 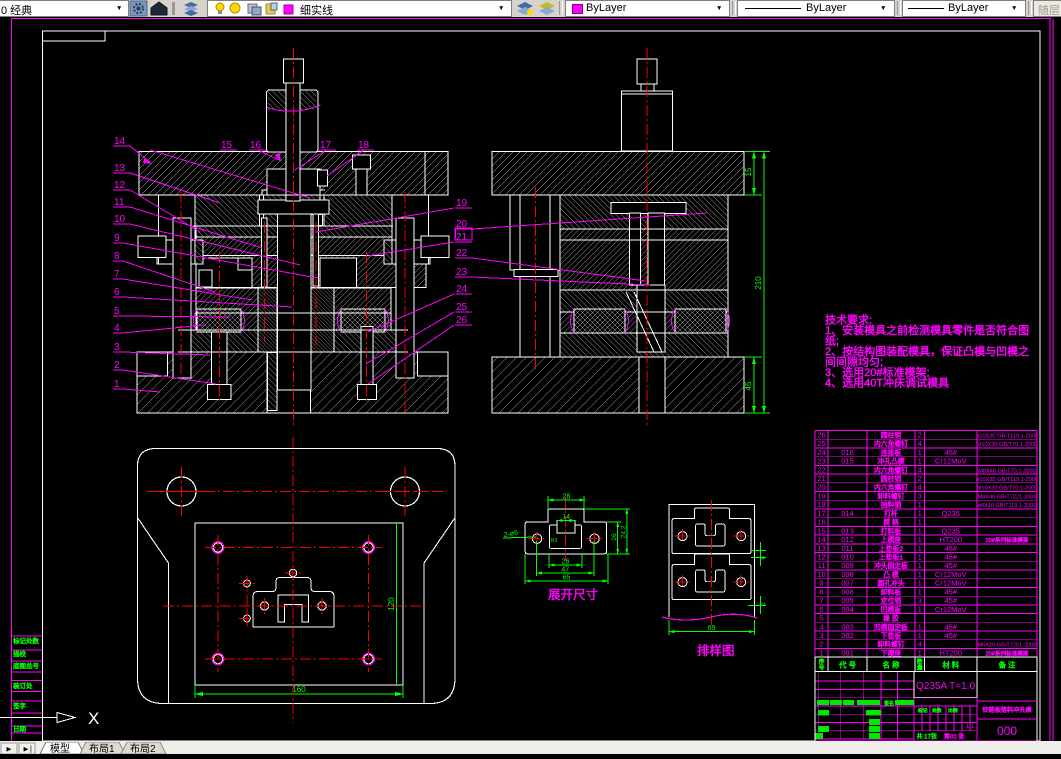 I want to click on svg-text: 数, so click(x=920, y=662).